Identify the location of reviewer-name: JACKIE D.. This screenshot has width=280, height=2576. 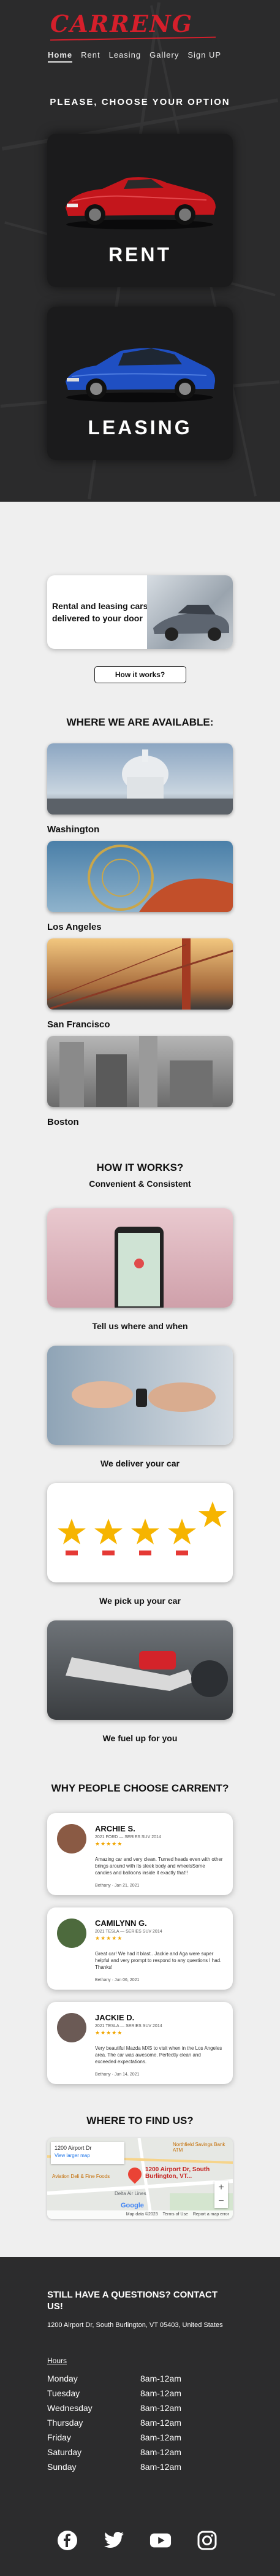
(115, 2017).